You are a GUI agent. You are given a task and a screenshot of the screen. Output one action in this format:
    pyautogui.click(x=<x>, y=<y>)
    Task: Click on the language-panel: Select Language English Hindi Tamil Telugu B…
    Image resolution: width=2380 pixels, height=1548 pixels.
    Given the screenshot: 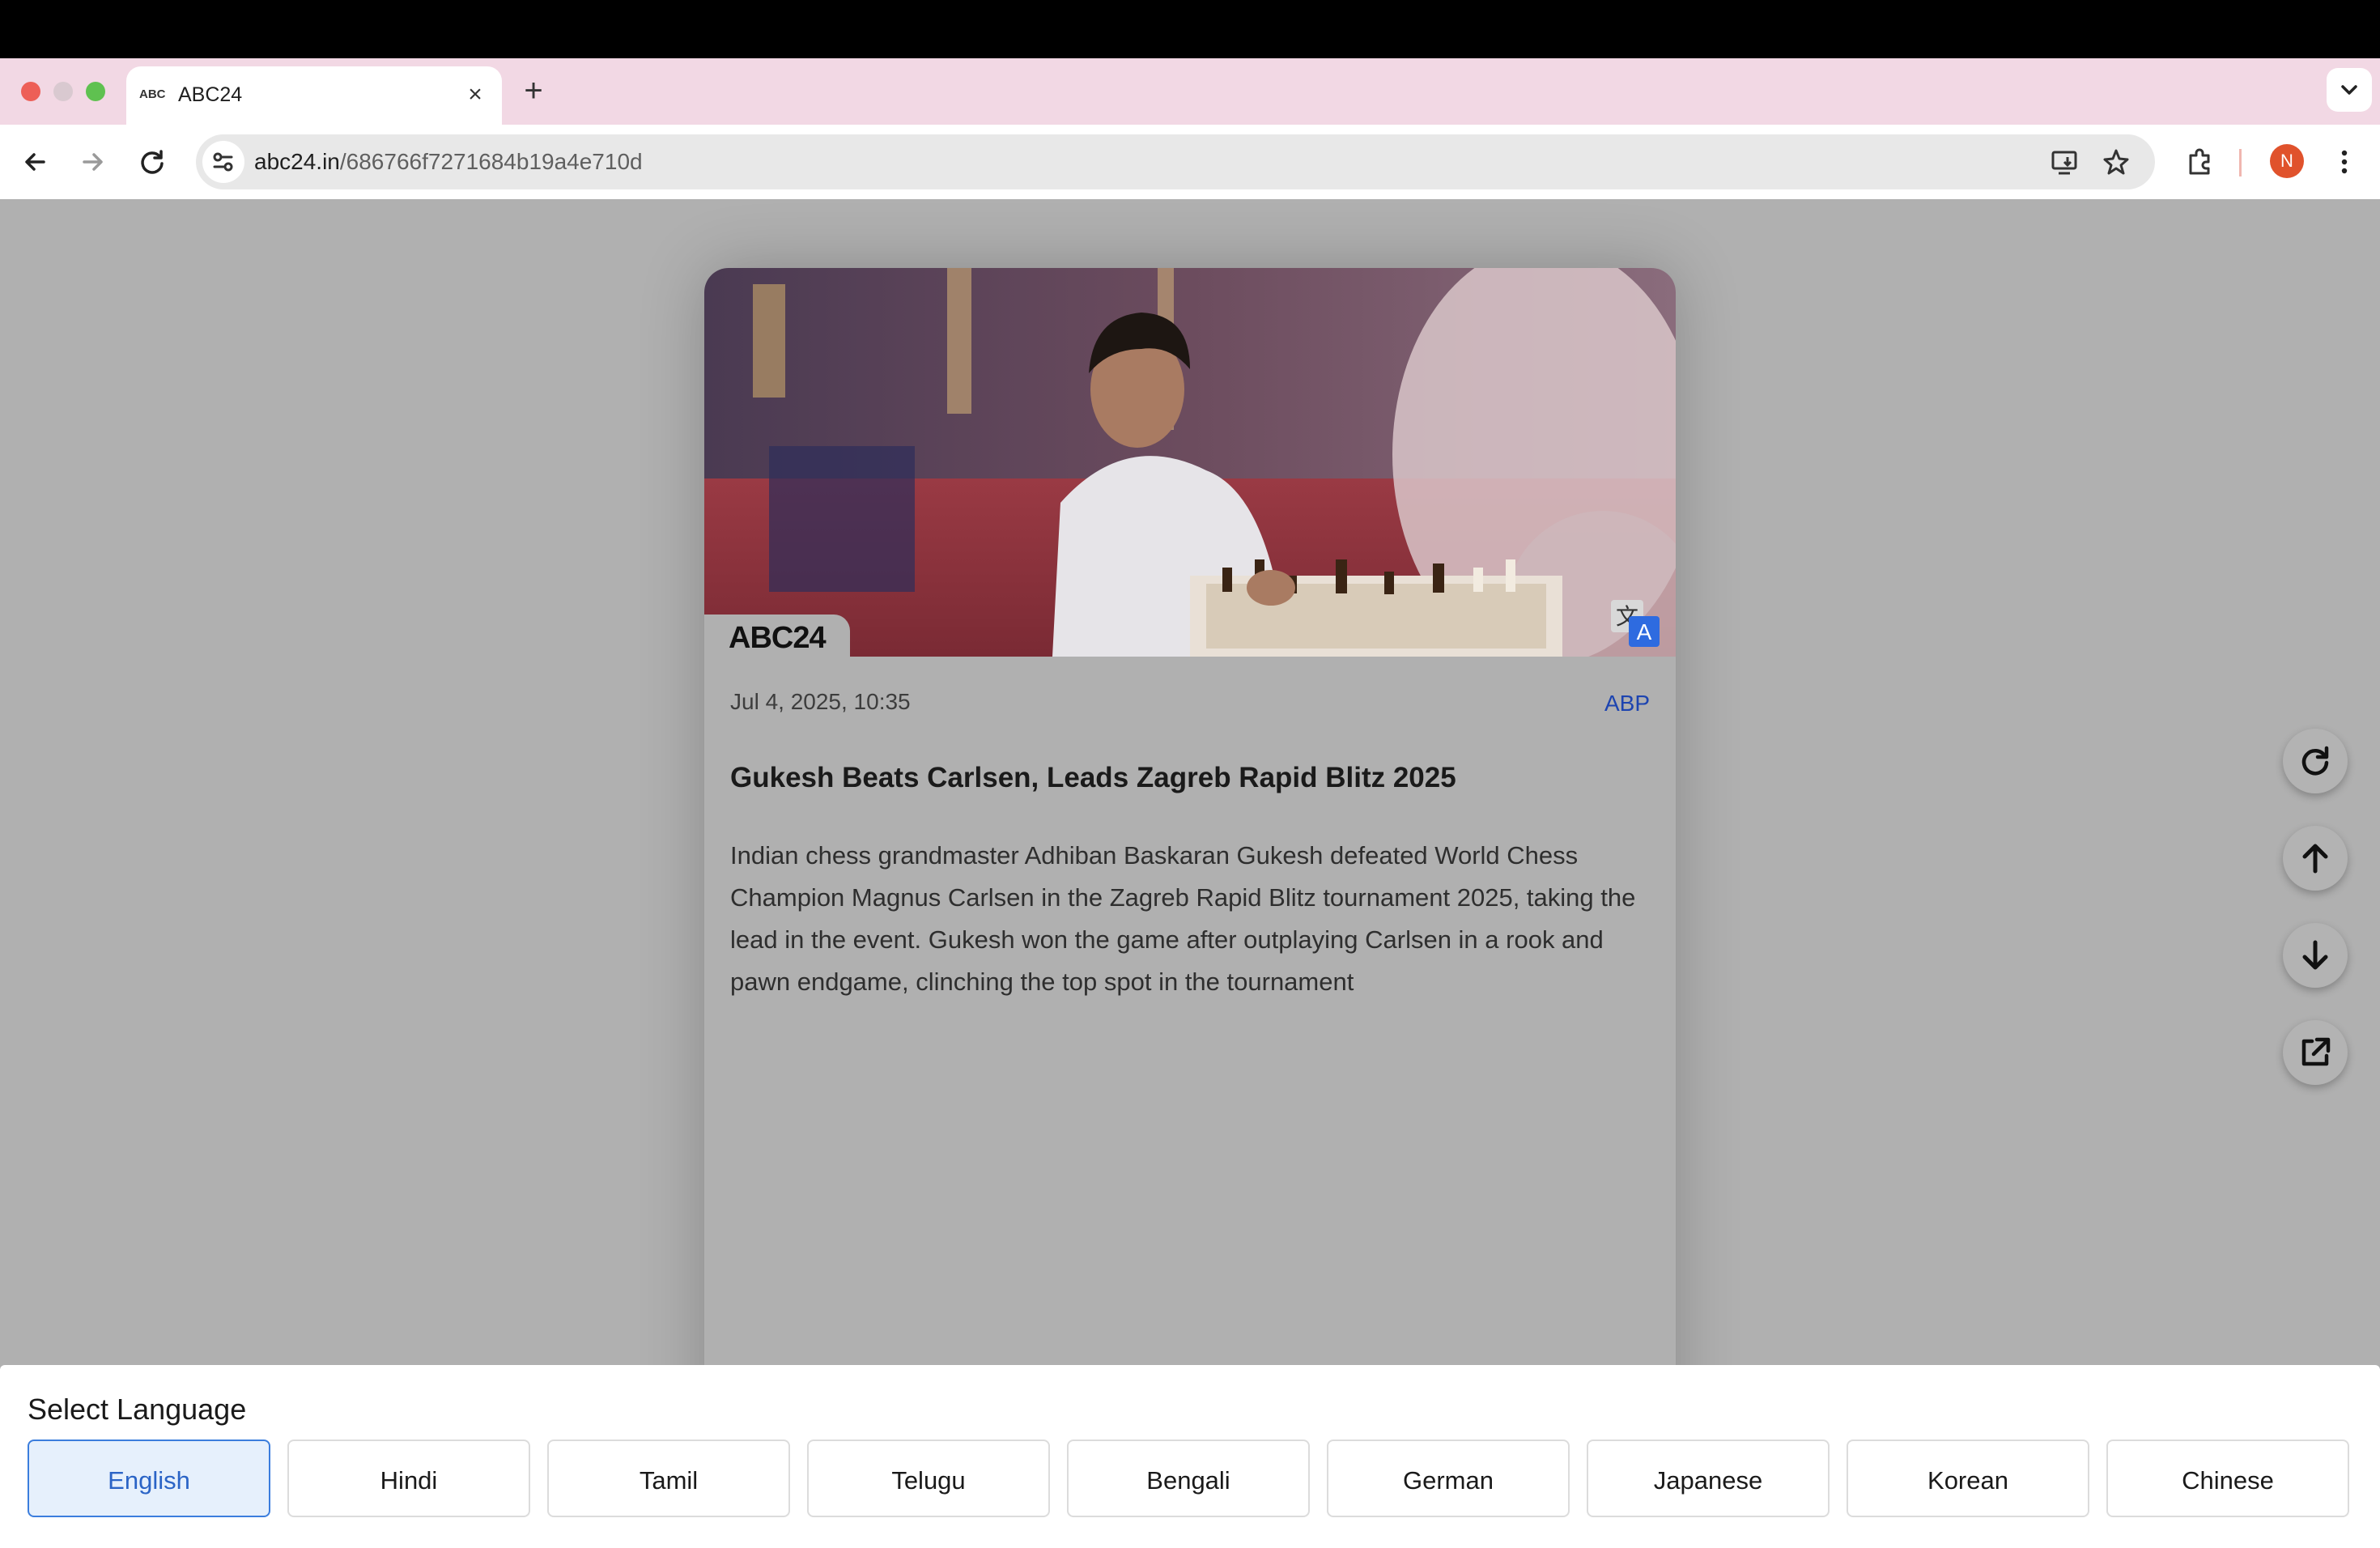 What is the action you would take?
    pyautogui.click(x=1190, y=1456)
    